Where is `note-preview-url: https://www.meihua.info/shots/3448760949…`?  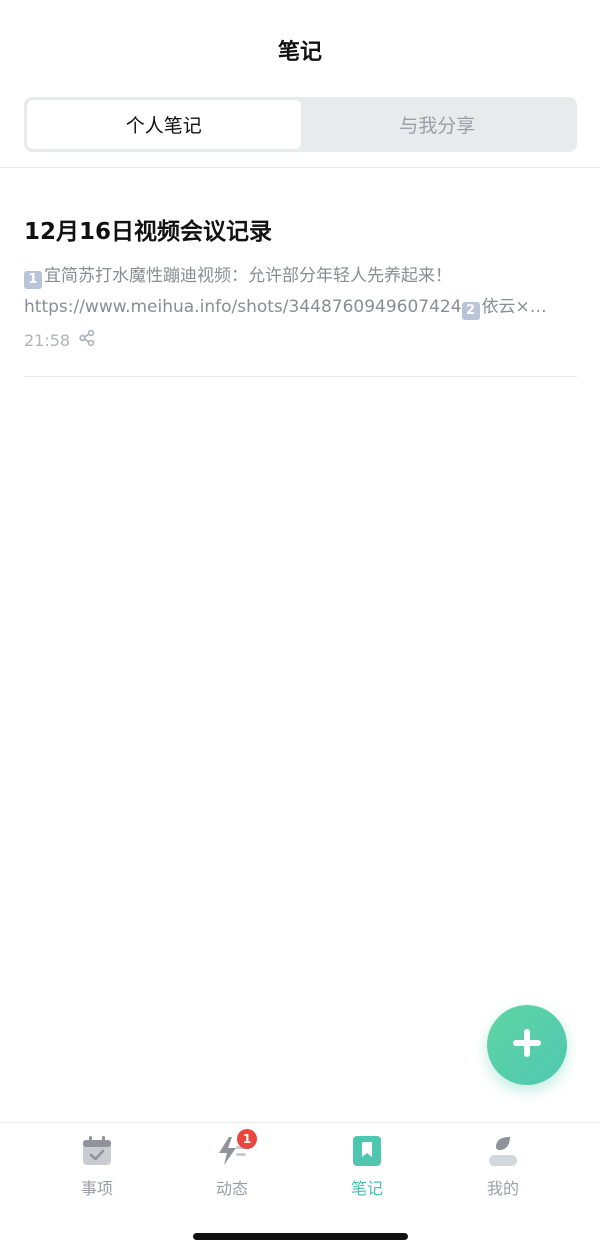 note-preview-url: https://www.meihua.info/shots/3448760949… is located at coordinates (243, 307).